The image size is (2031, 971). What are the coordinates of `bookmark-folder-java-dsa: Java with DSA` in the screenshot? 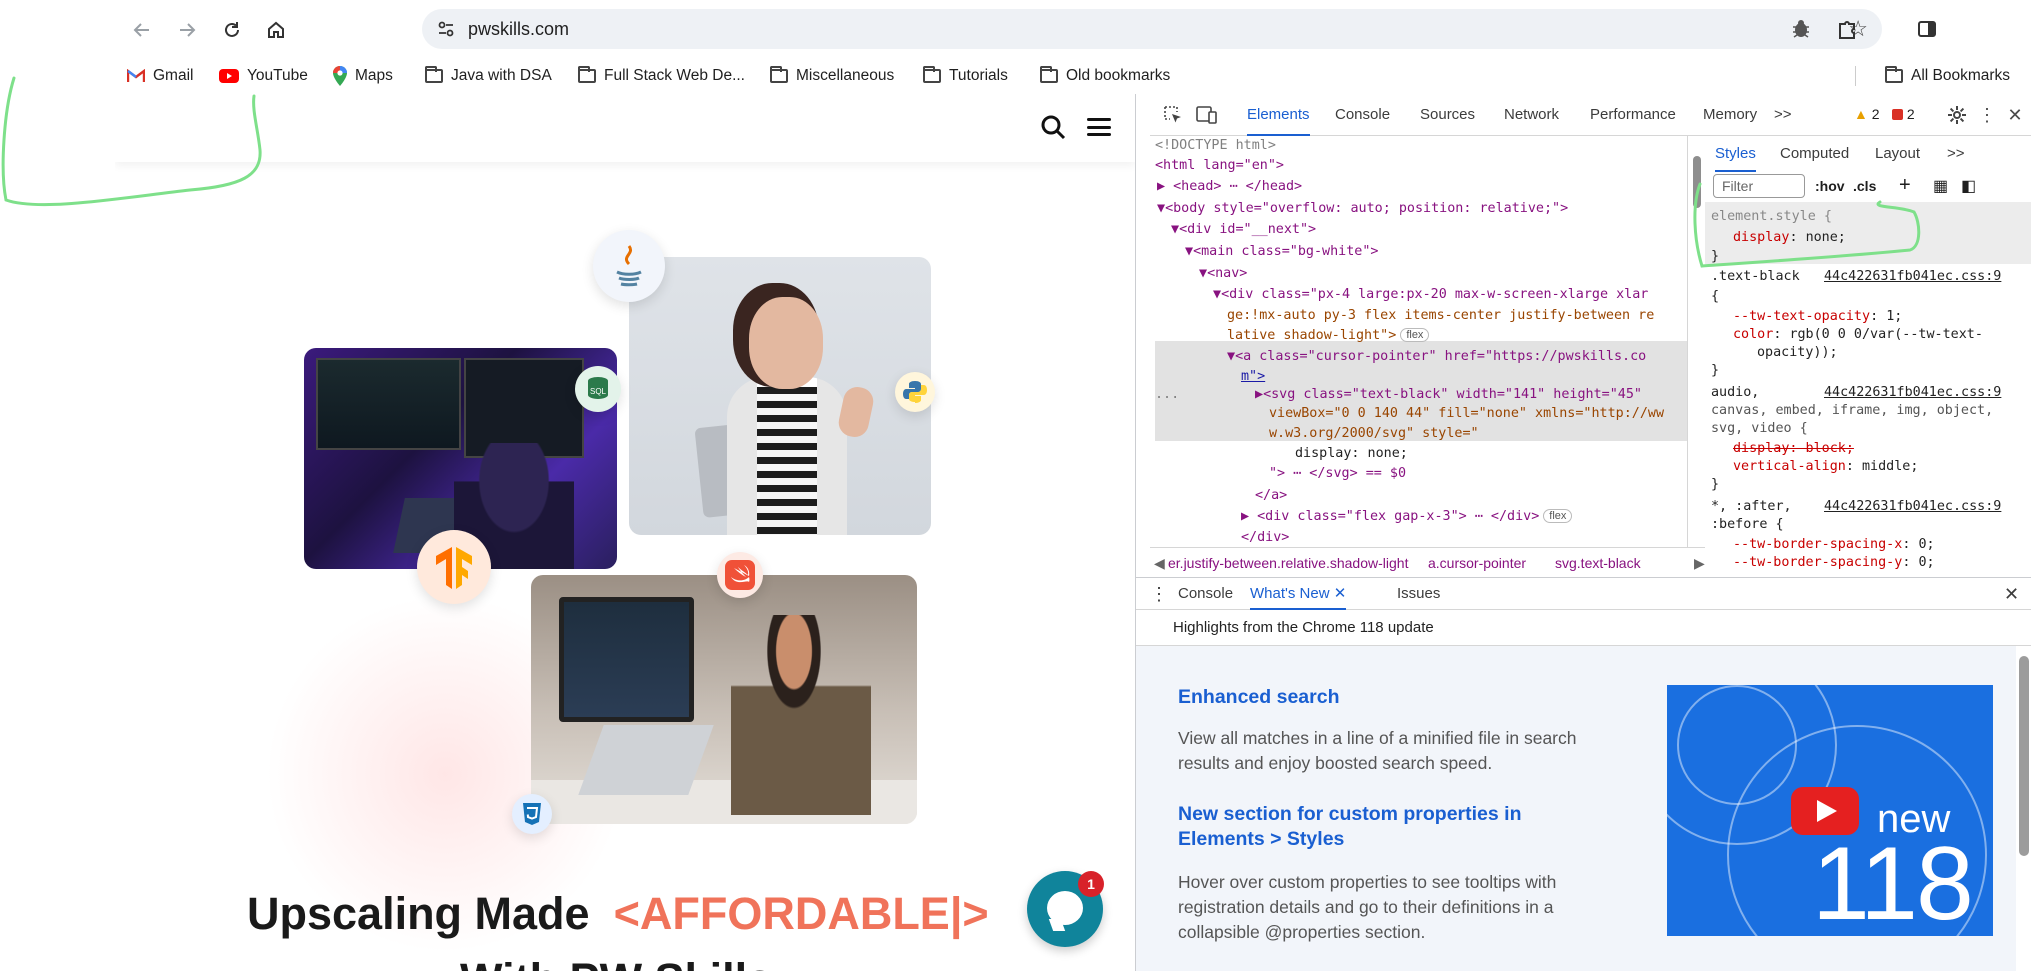 It's located at (488, 76).